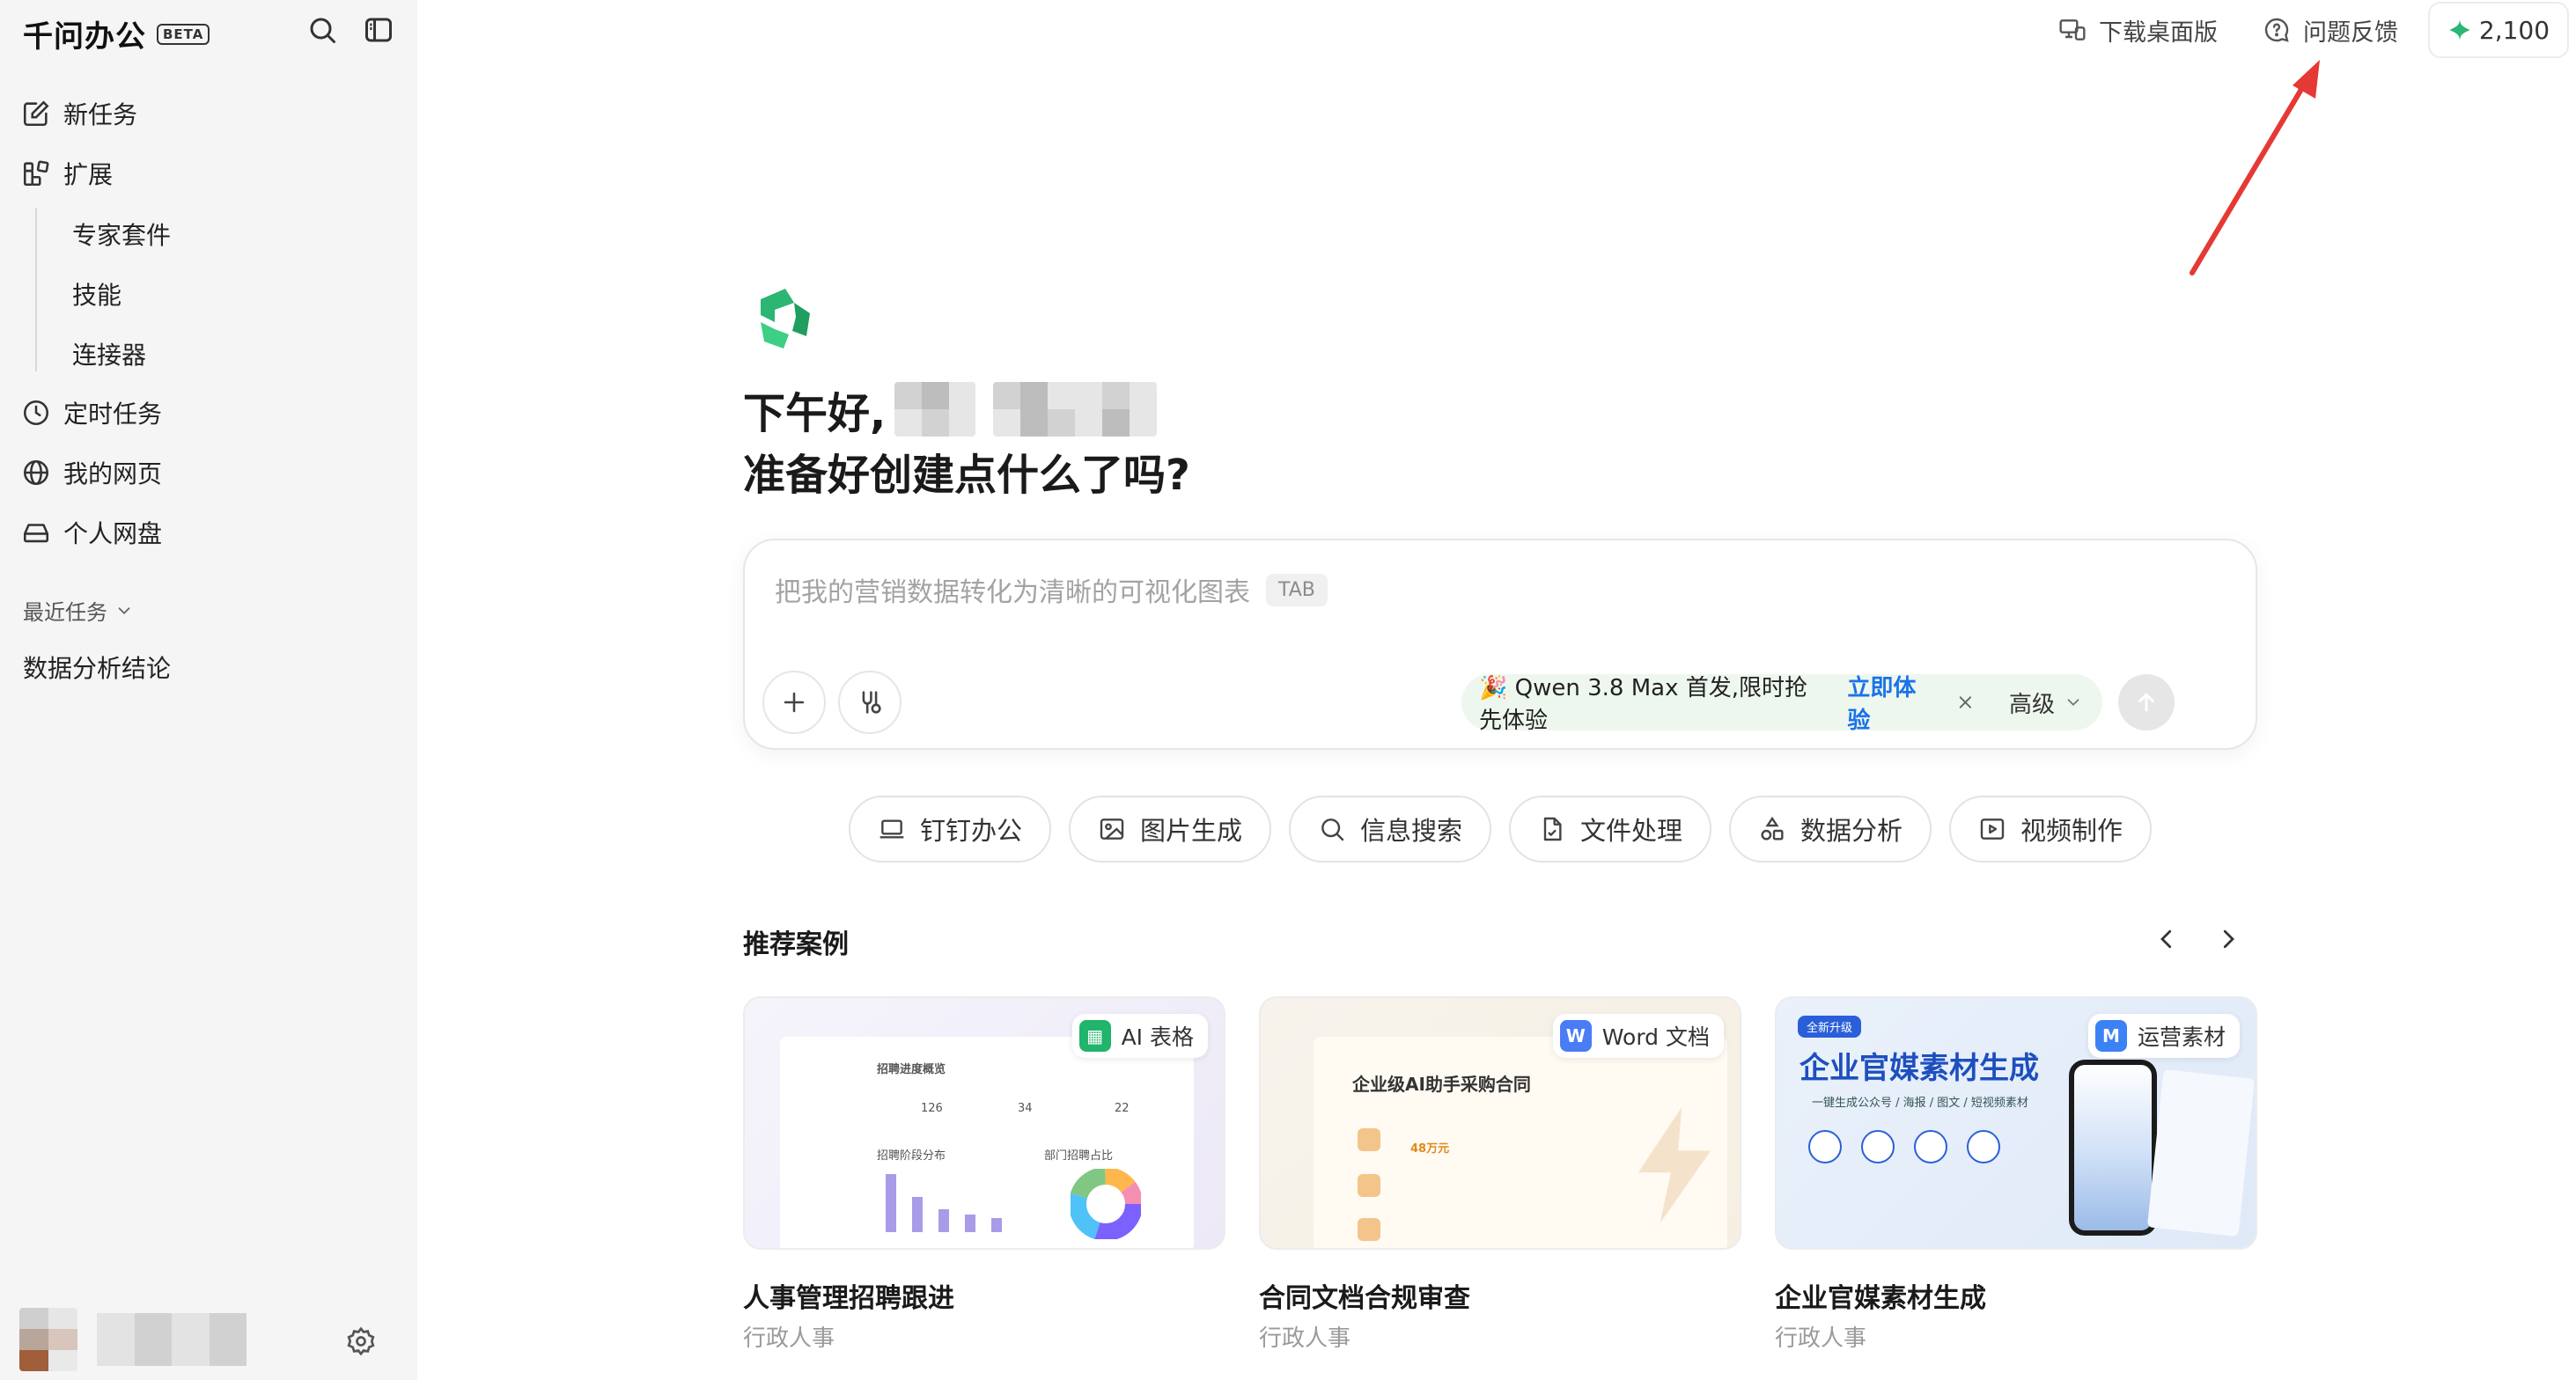 The height and width of the screenshot is (1380, 2576). I want to click on tools-icon, so click(872, 702).